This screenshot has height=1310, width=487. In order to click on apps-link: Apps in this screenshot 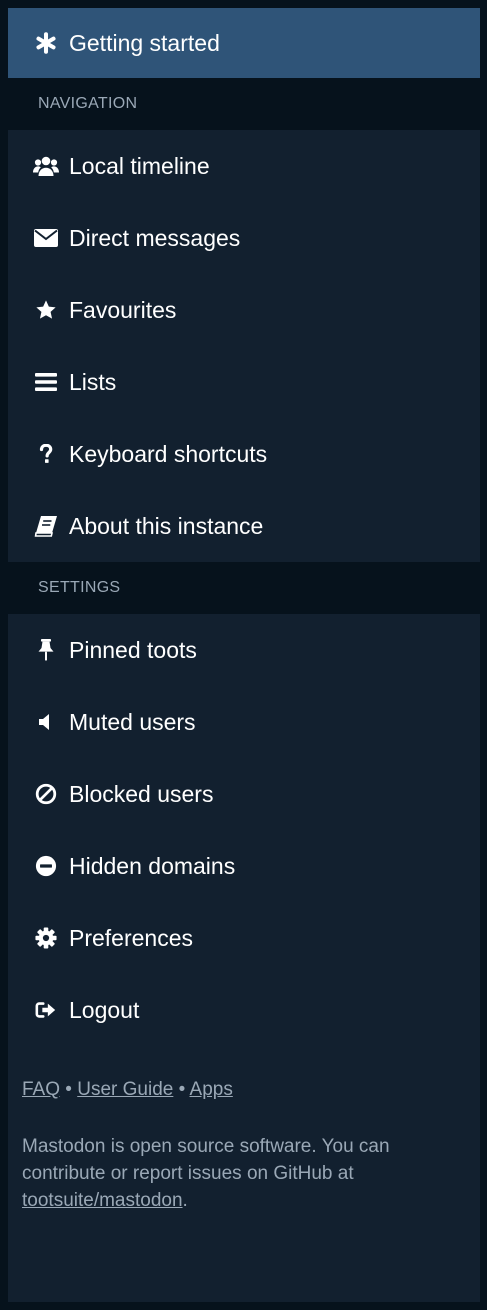, I will do `click(211, 1089)`.